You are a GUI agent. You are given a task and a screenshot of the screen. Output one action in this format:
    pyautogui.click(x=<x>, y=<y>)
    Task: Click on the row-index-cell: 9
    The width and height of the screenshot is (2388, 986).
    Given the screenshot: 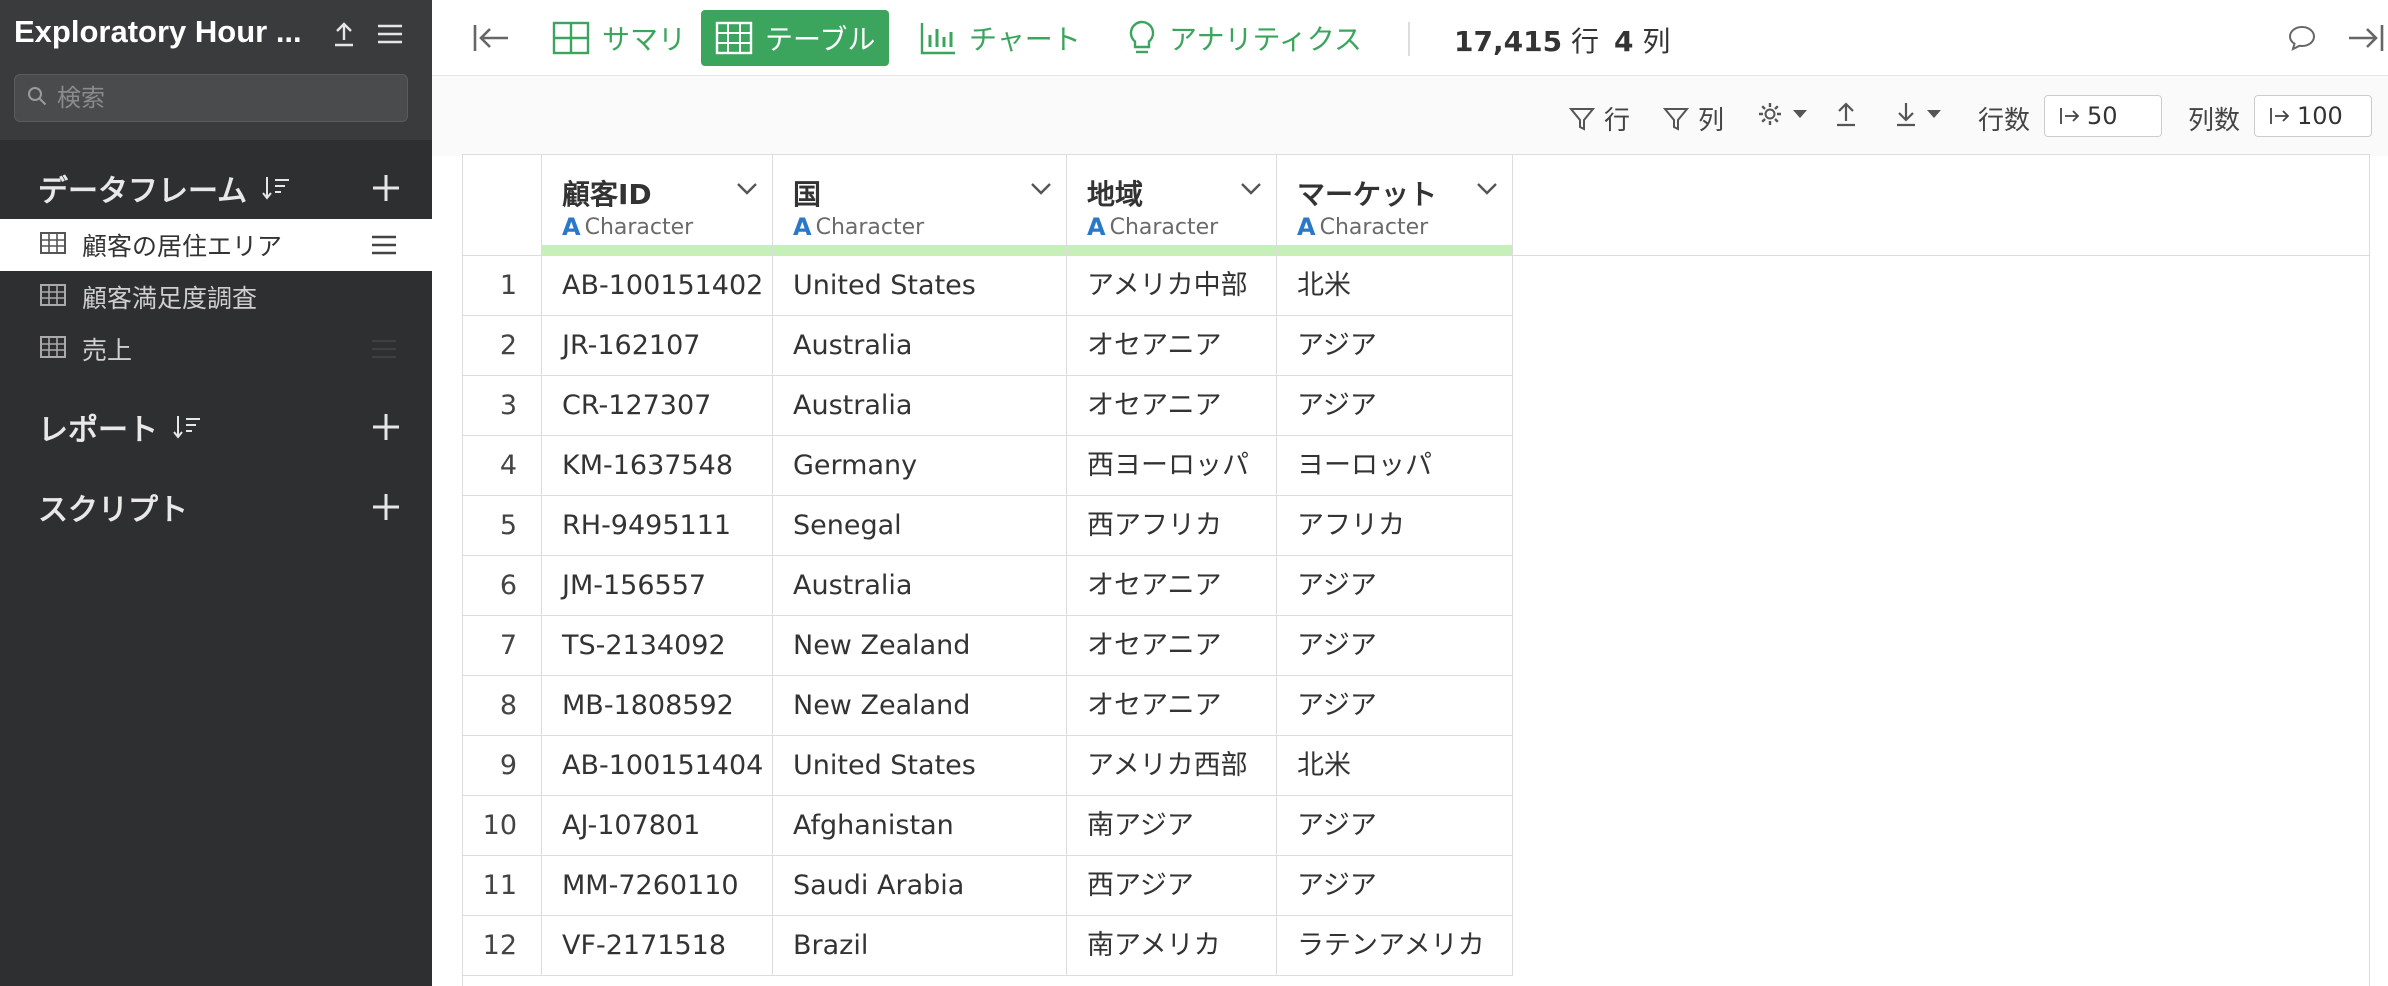 What is the action you would take?
    pyautogui.click(x=502, y=766)
    